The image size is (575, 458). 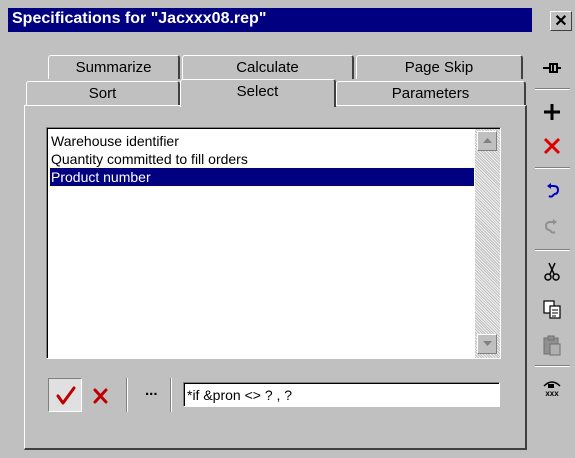 What do you see at coordinates (341, 394) in the screenshot?
I see `expression-input` at bounding box center [341, 394].